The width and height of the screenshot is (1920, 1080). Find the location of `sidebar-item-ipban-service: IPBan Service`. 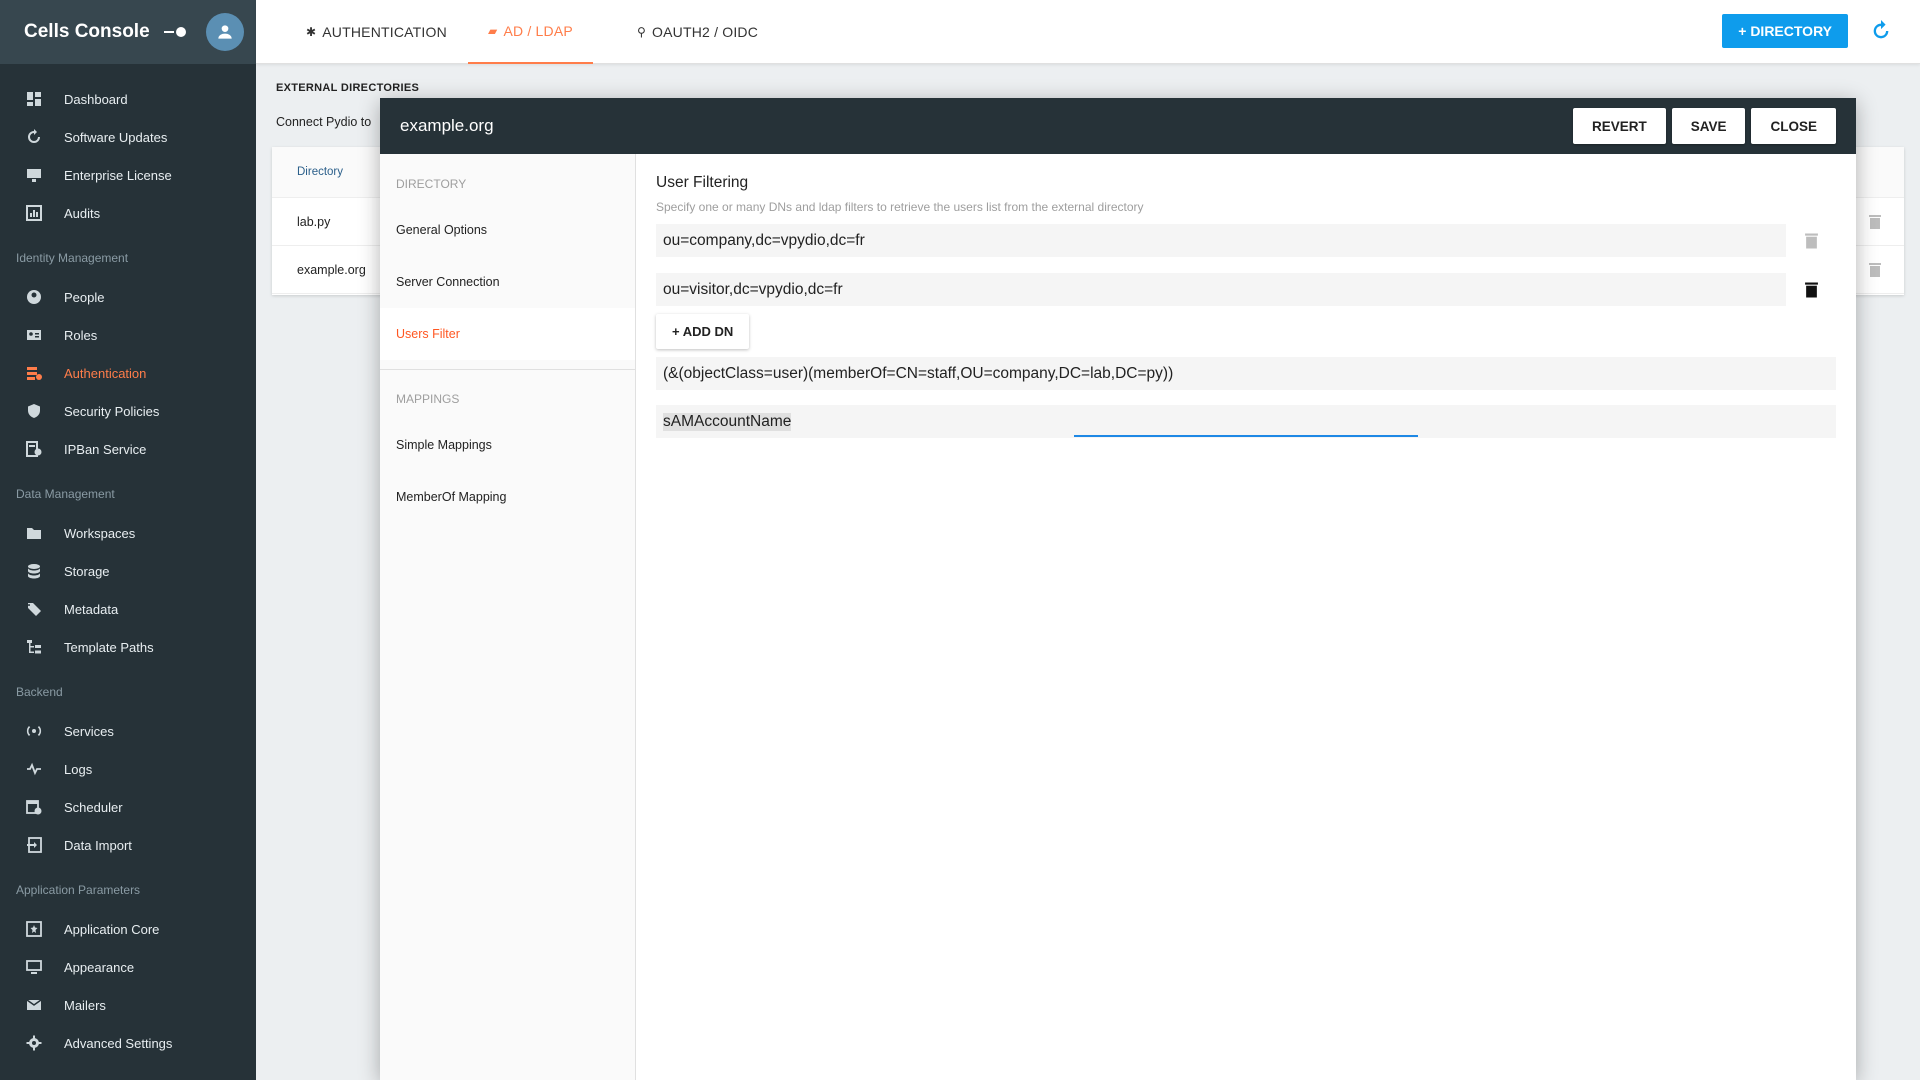

sidebar-item-ipban-service: IPBan Service is located at coordinates (128, 449).